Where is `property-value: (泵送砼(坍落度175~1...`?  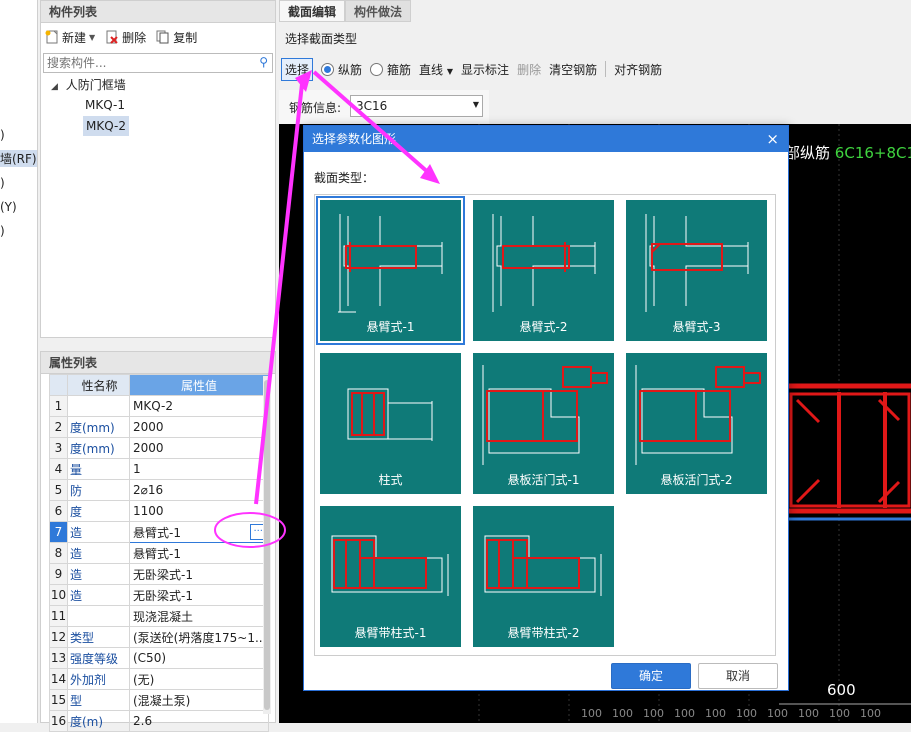
property-value: (泵送砼(坍落度175~1... is located at coordinates (199, 637).